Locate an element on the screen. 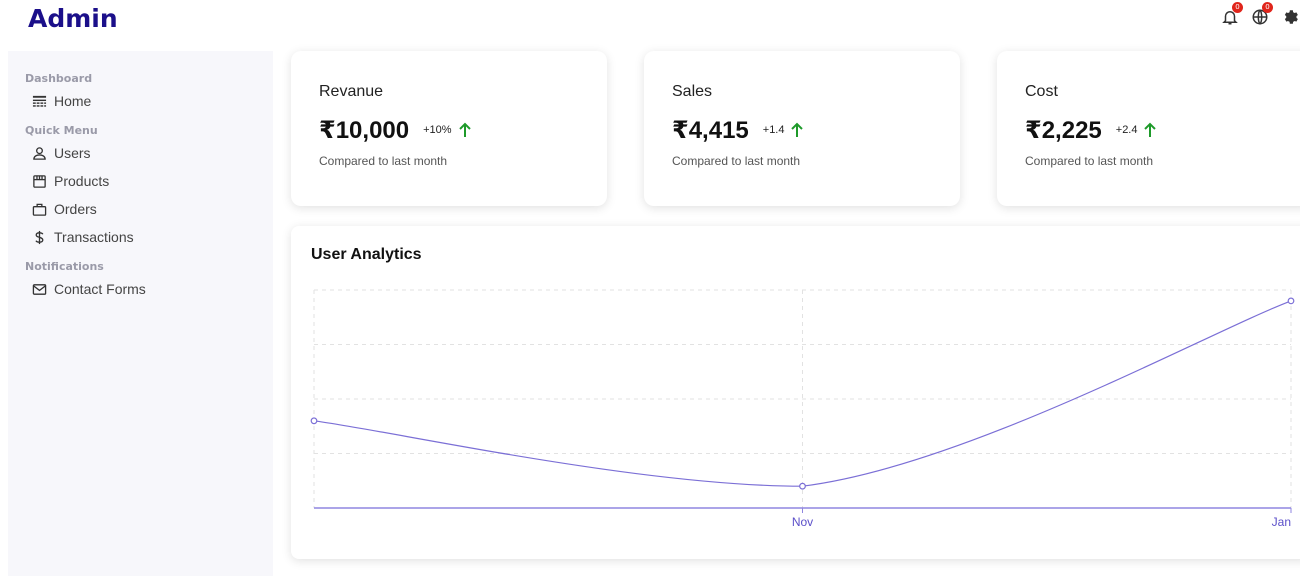 The width and height of the screenshot is (1300, 576). card-title: Revanue is located at coordinates (351, 91).